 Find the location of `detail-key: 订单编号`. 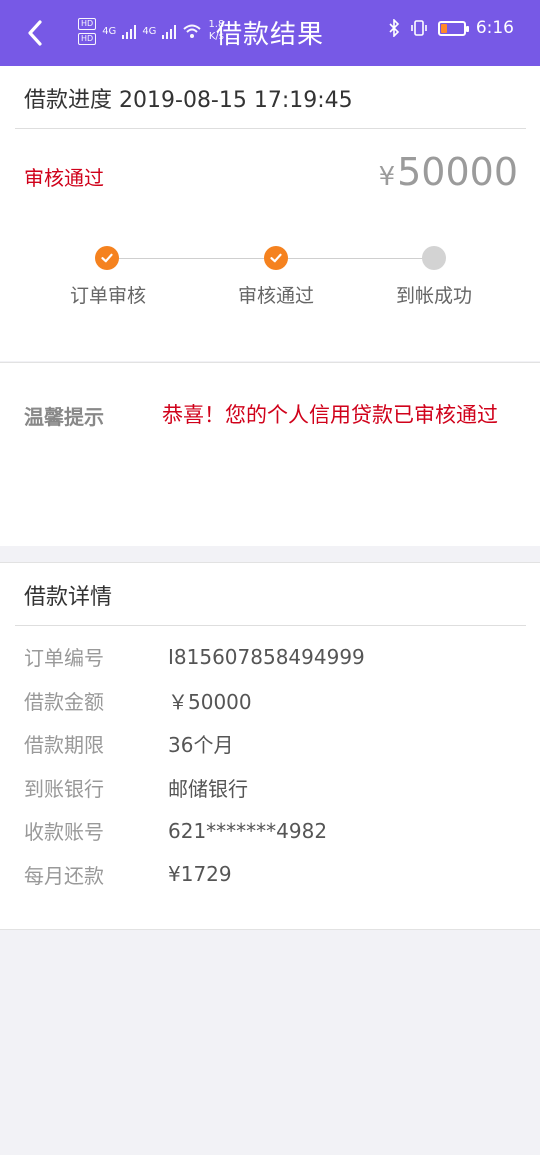

detail-key: 订单编号 is located at coordinates (64, 658).